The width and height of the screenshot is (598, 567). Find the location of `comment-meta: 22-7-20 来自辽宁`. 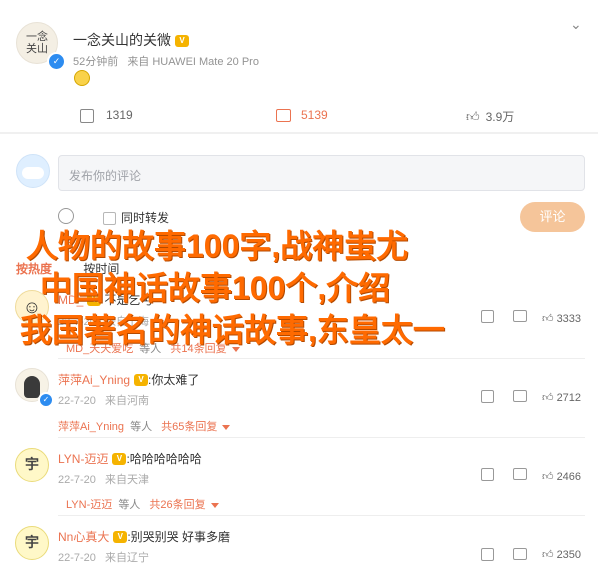

comment-meta: 22-7-20 来自辽宁 is located at coordinates (103, 557).